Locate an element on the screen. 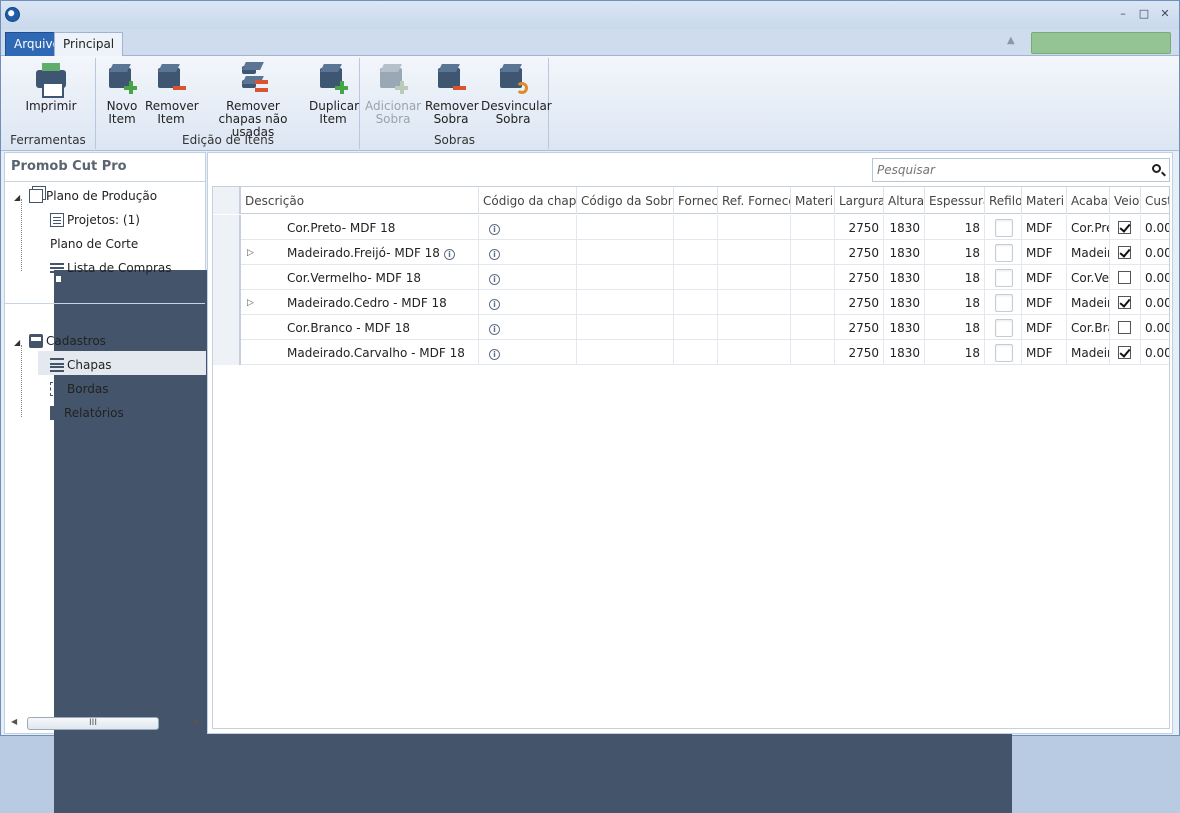 The image size is (1180, 813). col-material: Materi is located at coordinates (1044, 200).